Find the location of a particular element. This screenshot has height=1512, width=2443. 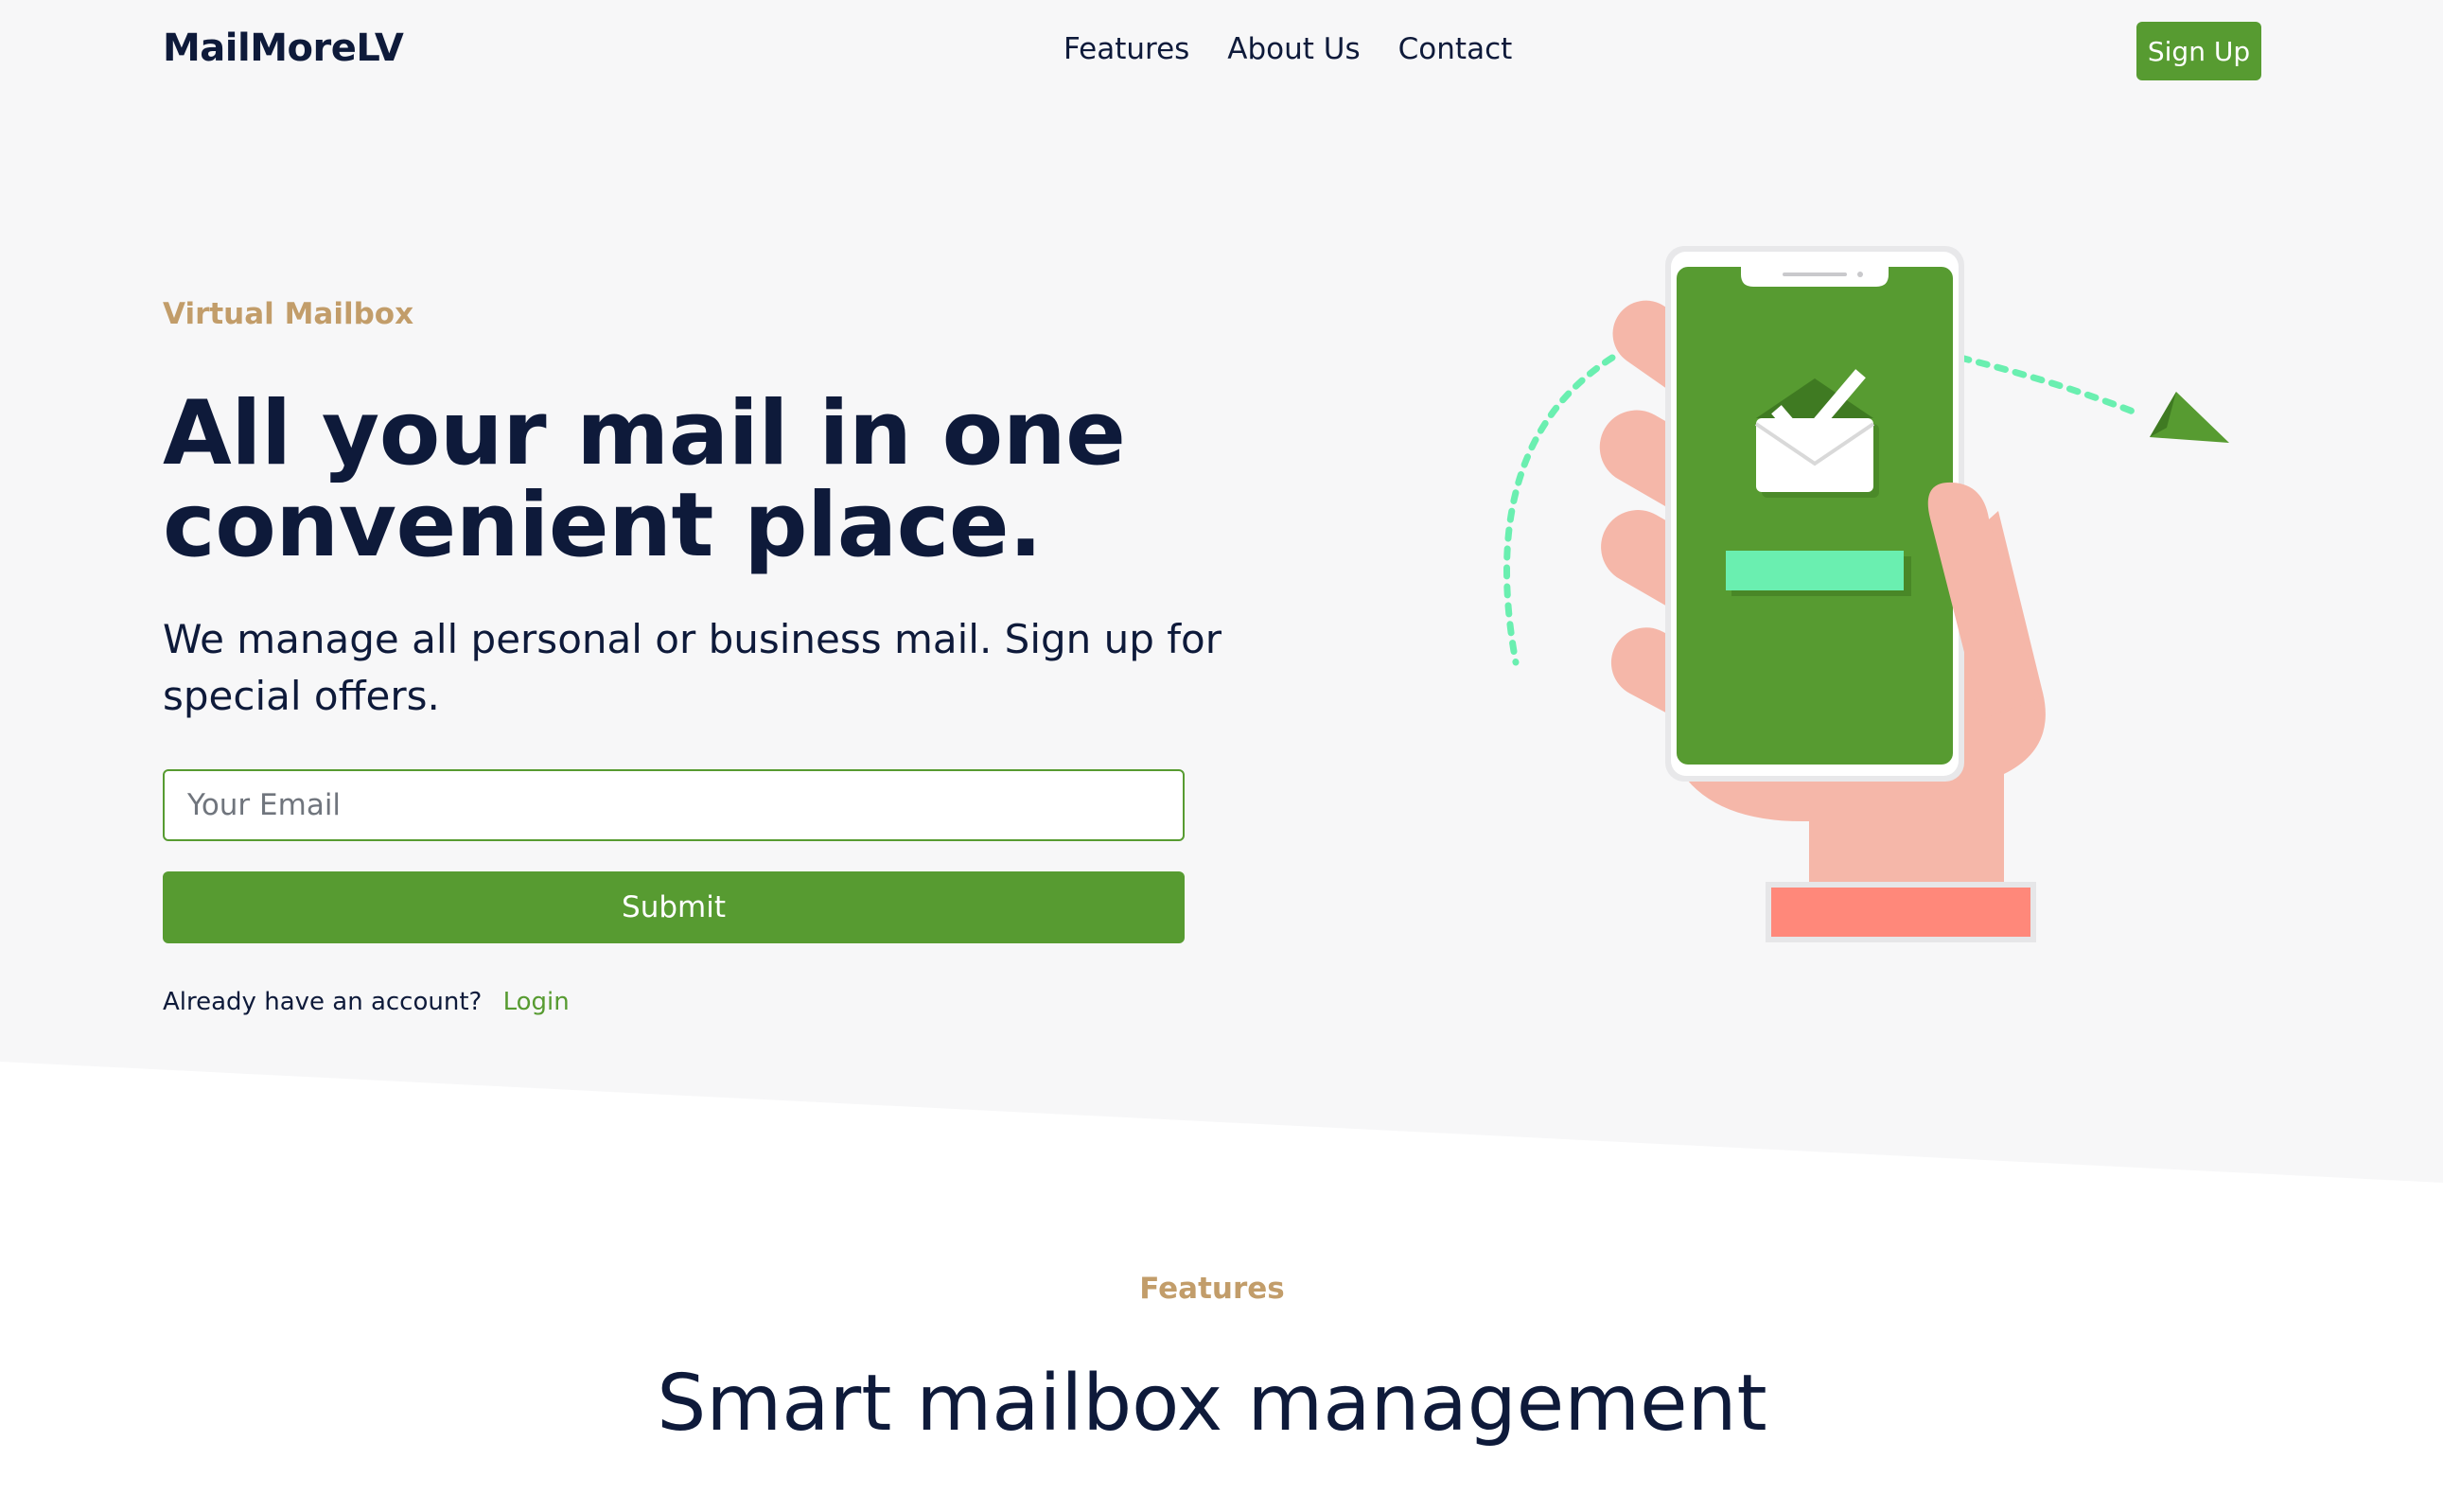

hero-headline: All your mail in one convenient place. is located at coordinates (778, 480).